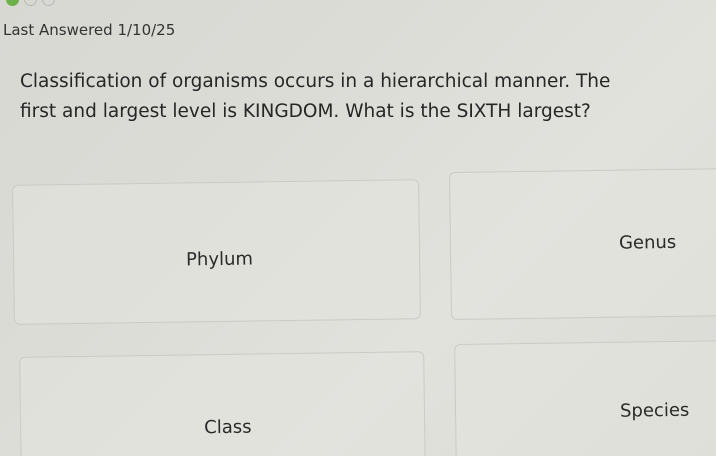 The height and width of the screenshot is (456, 716). I want to click on progress-dots, so click(30, 3).